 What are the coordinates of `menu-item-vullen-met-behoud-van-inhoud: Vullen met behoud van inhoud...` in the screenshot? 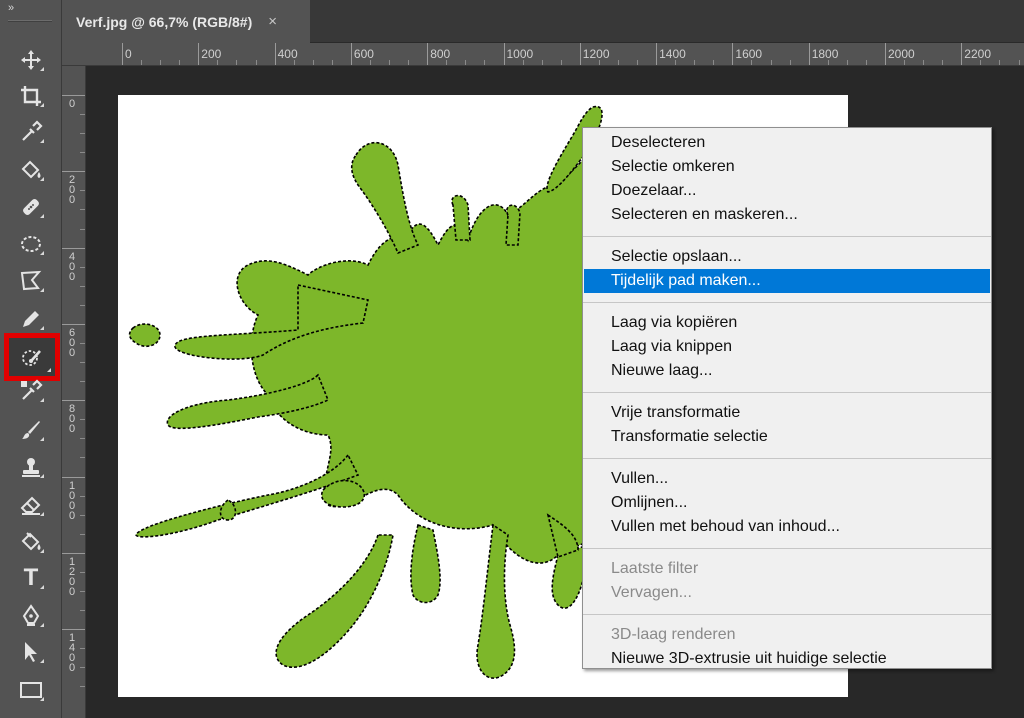 It's located at (787, 527).